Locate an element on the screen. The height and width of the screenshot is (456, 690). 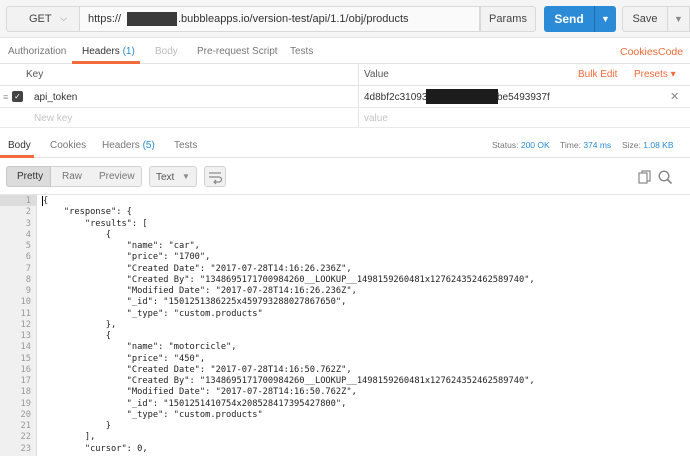
new-key-input: New key is located at coordinates (53, 118).